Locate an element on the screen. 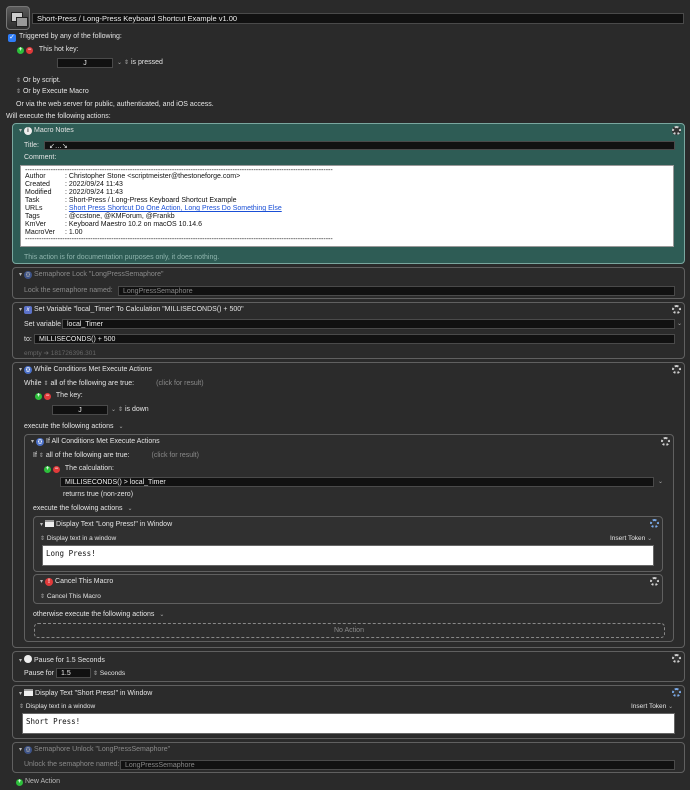  calc-dropdown-icon: ⌄ is located at coordinates (660, 481).